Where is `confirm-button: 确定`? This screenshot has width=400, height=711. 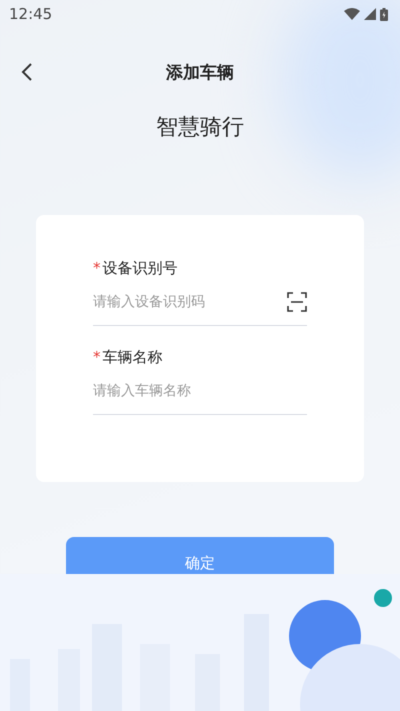 confirm-button: 确定 is located at coordinates (200, 555).